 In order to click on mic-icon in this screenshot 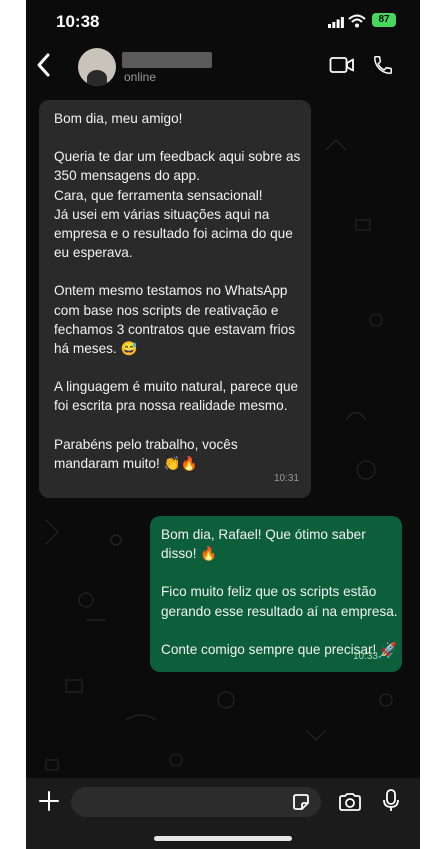, I will do `click(391, 801)`.